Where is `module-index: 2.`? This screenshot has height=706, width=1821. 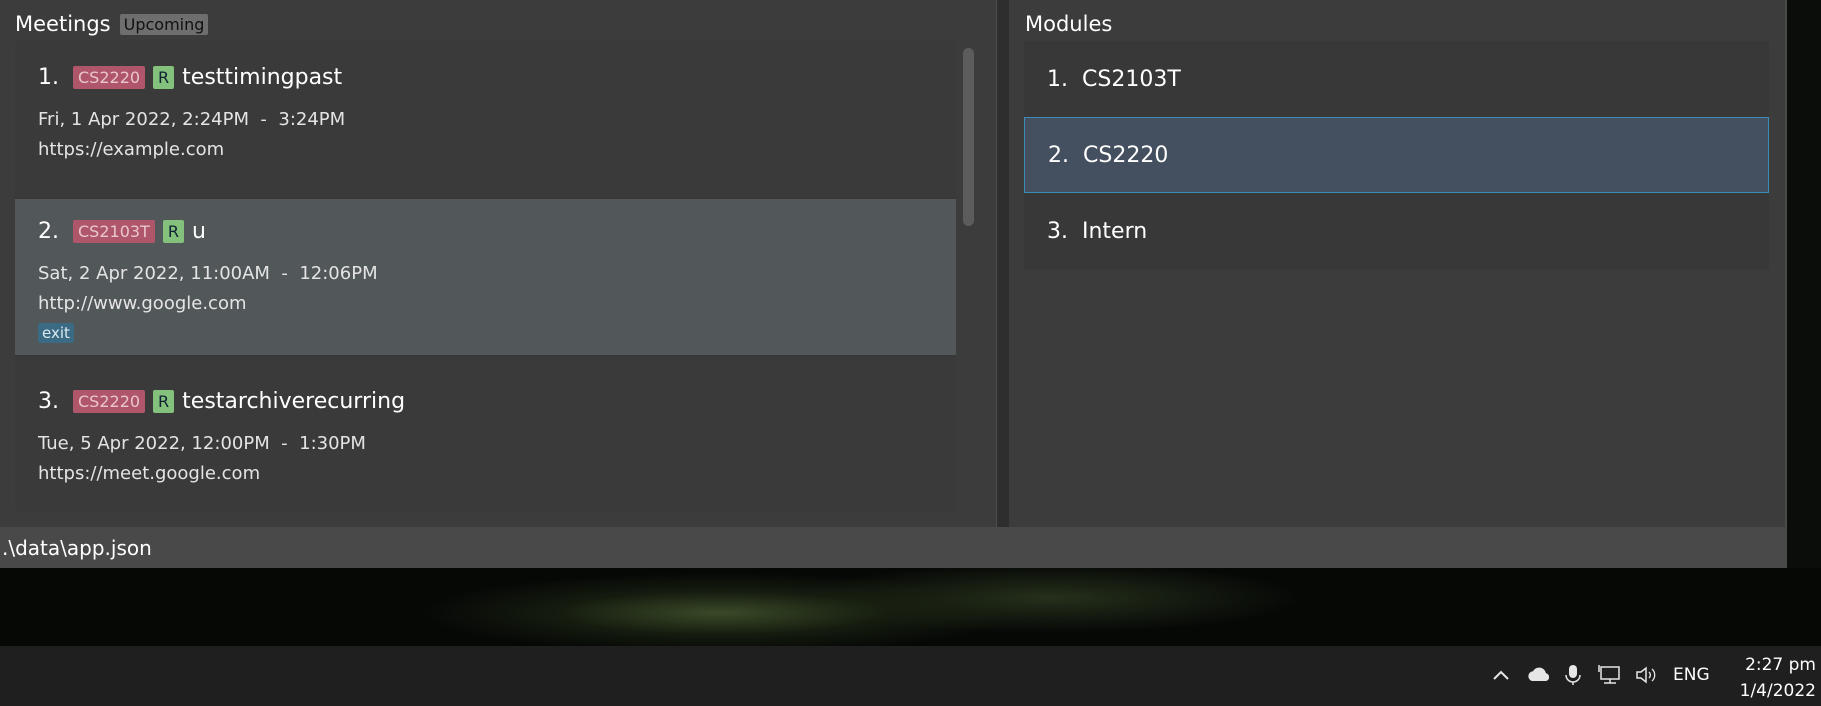
module-index: 2. is located at coordinates (1058, 155).